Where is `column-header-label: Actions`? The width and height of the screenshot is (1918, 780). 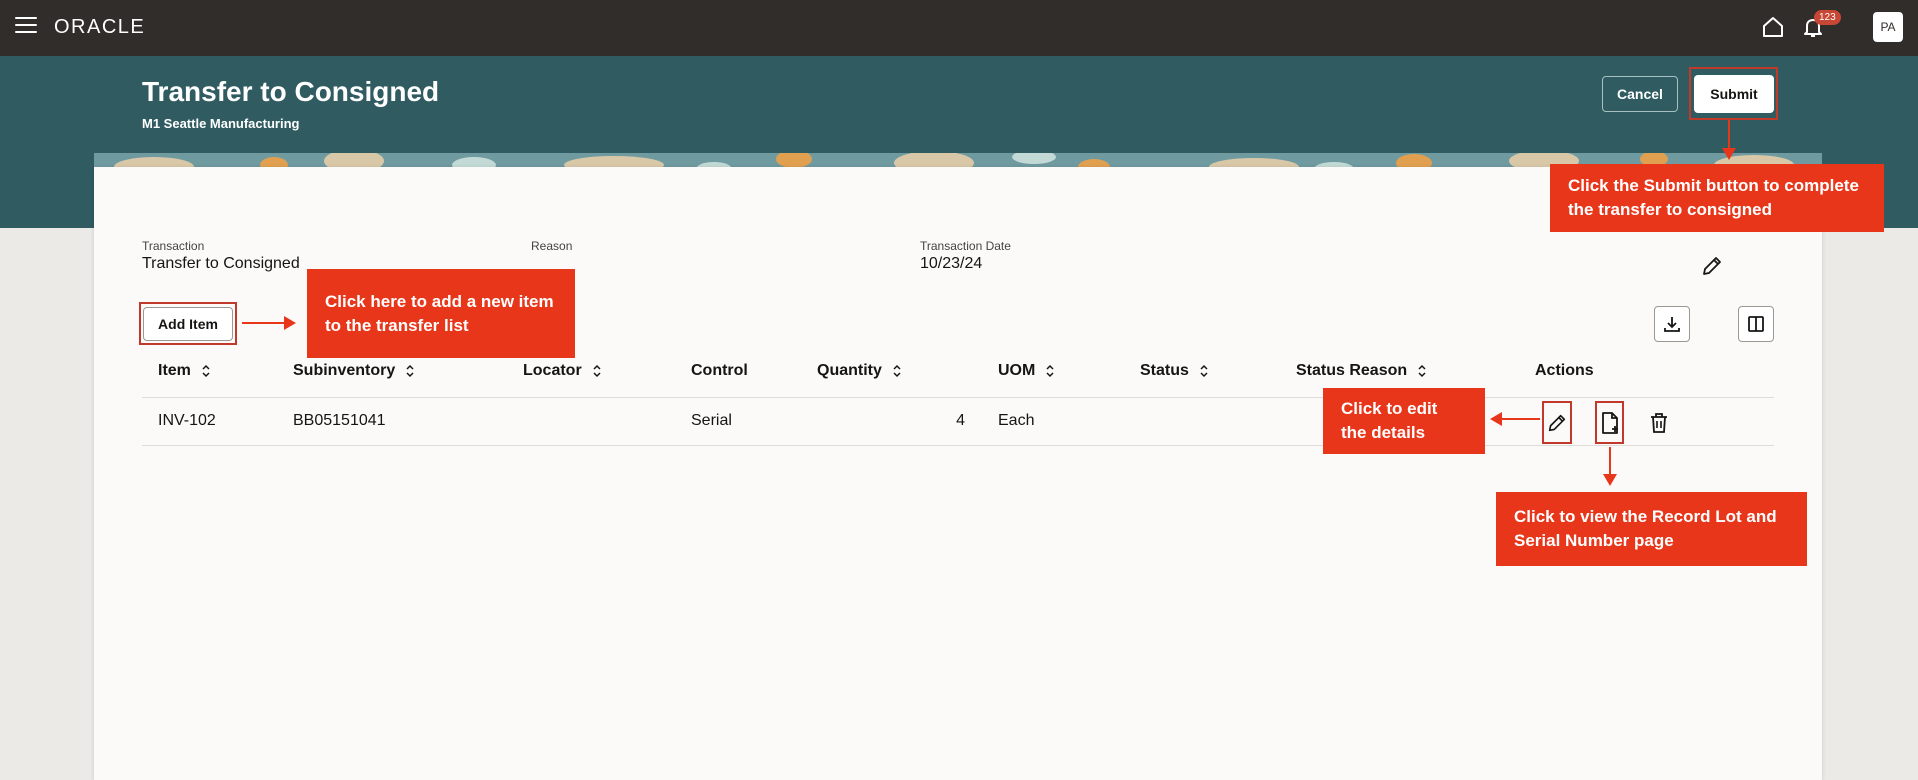 column-header-label: Actions is located at coordinates (1564, 370).